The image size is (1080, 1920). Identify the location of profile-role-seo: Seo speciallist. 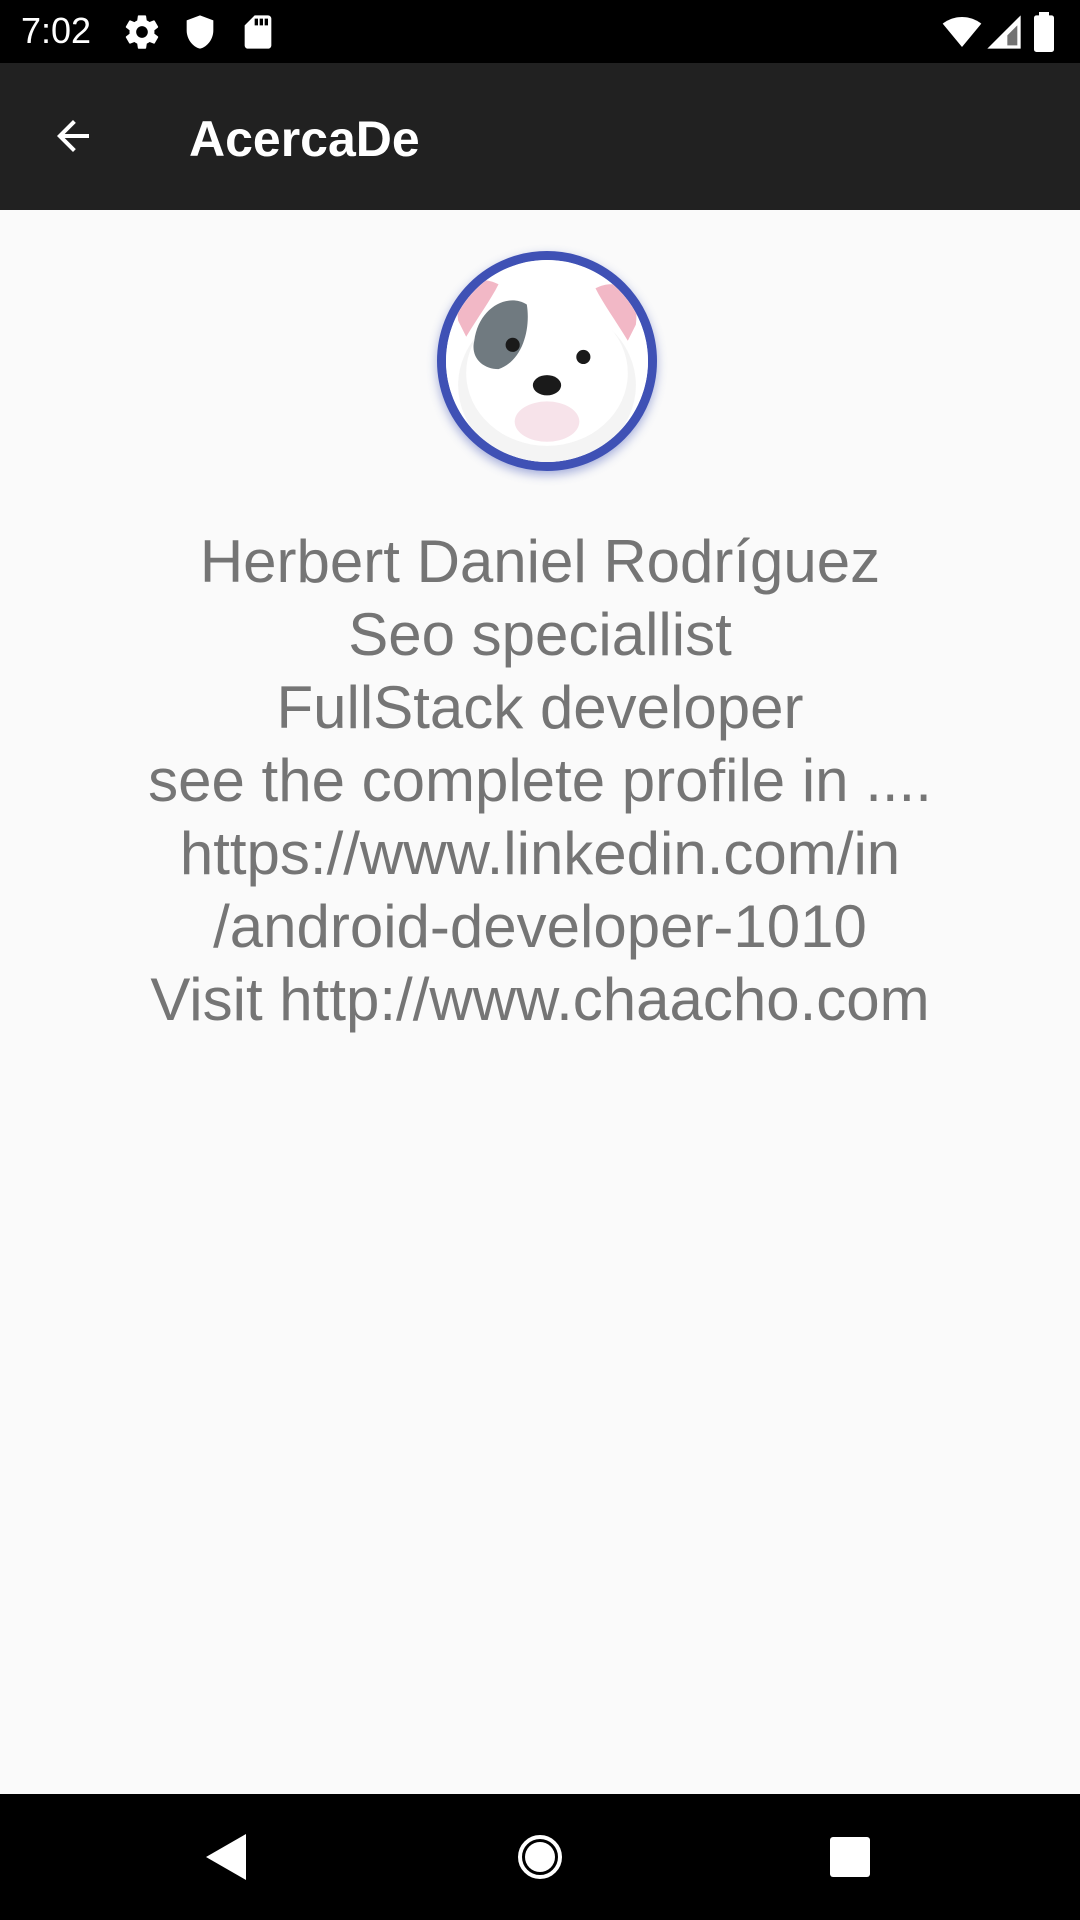
(540, 634).